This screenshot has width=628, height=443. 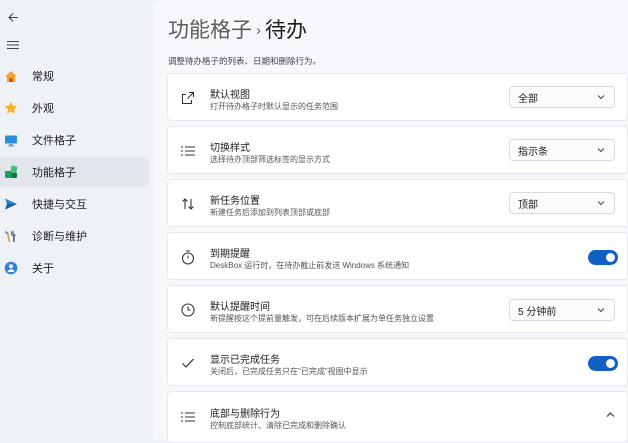 I want to click on setting-title: 到期提醒, so click(x=230, y=254).